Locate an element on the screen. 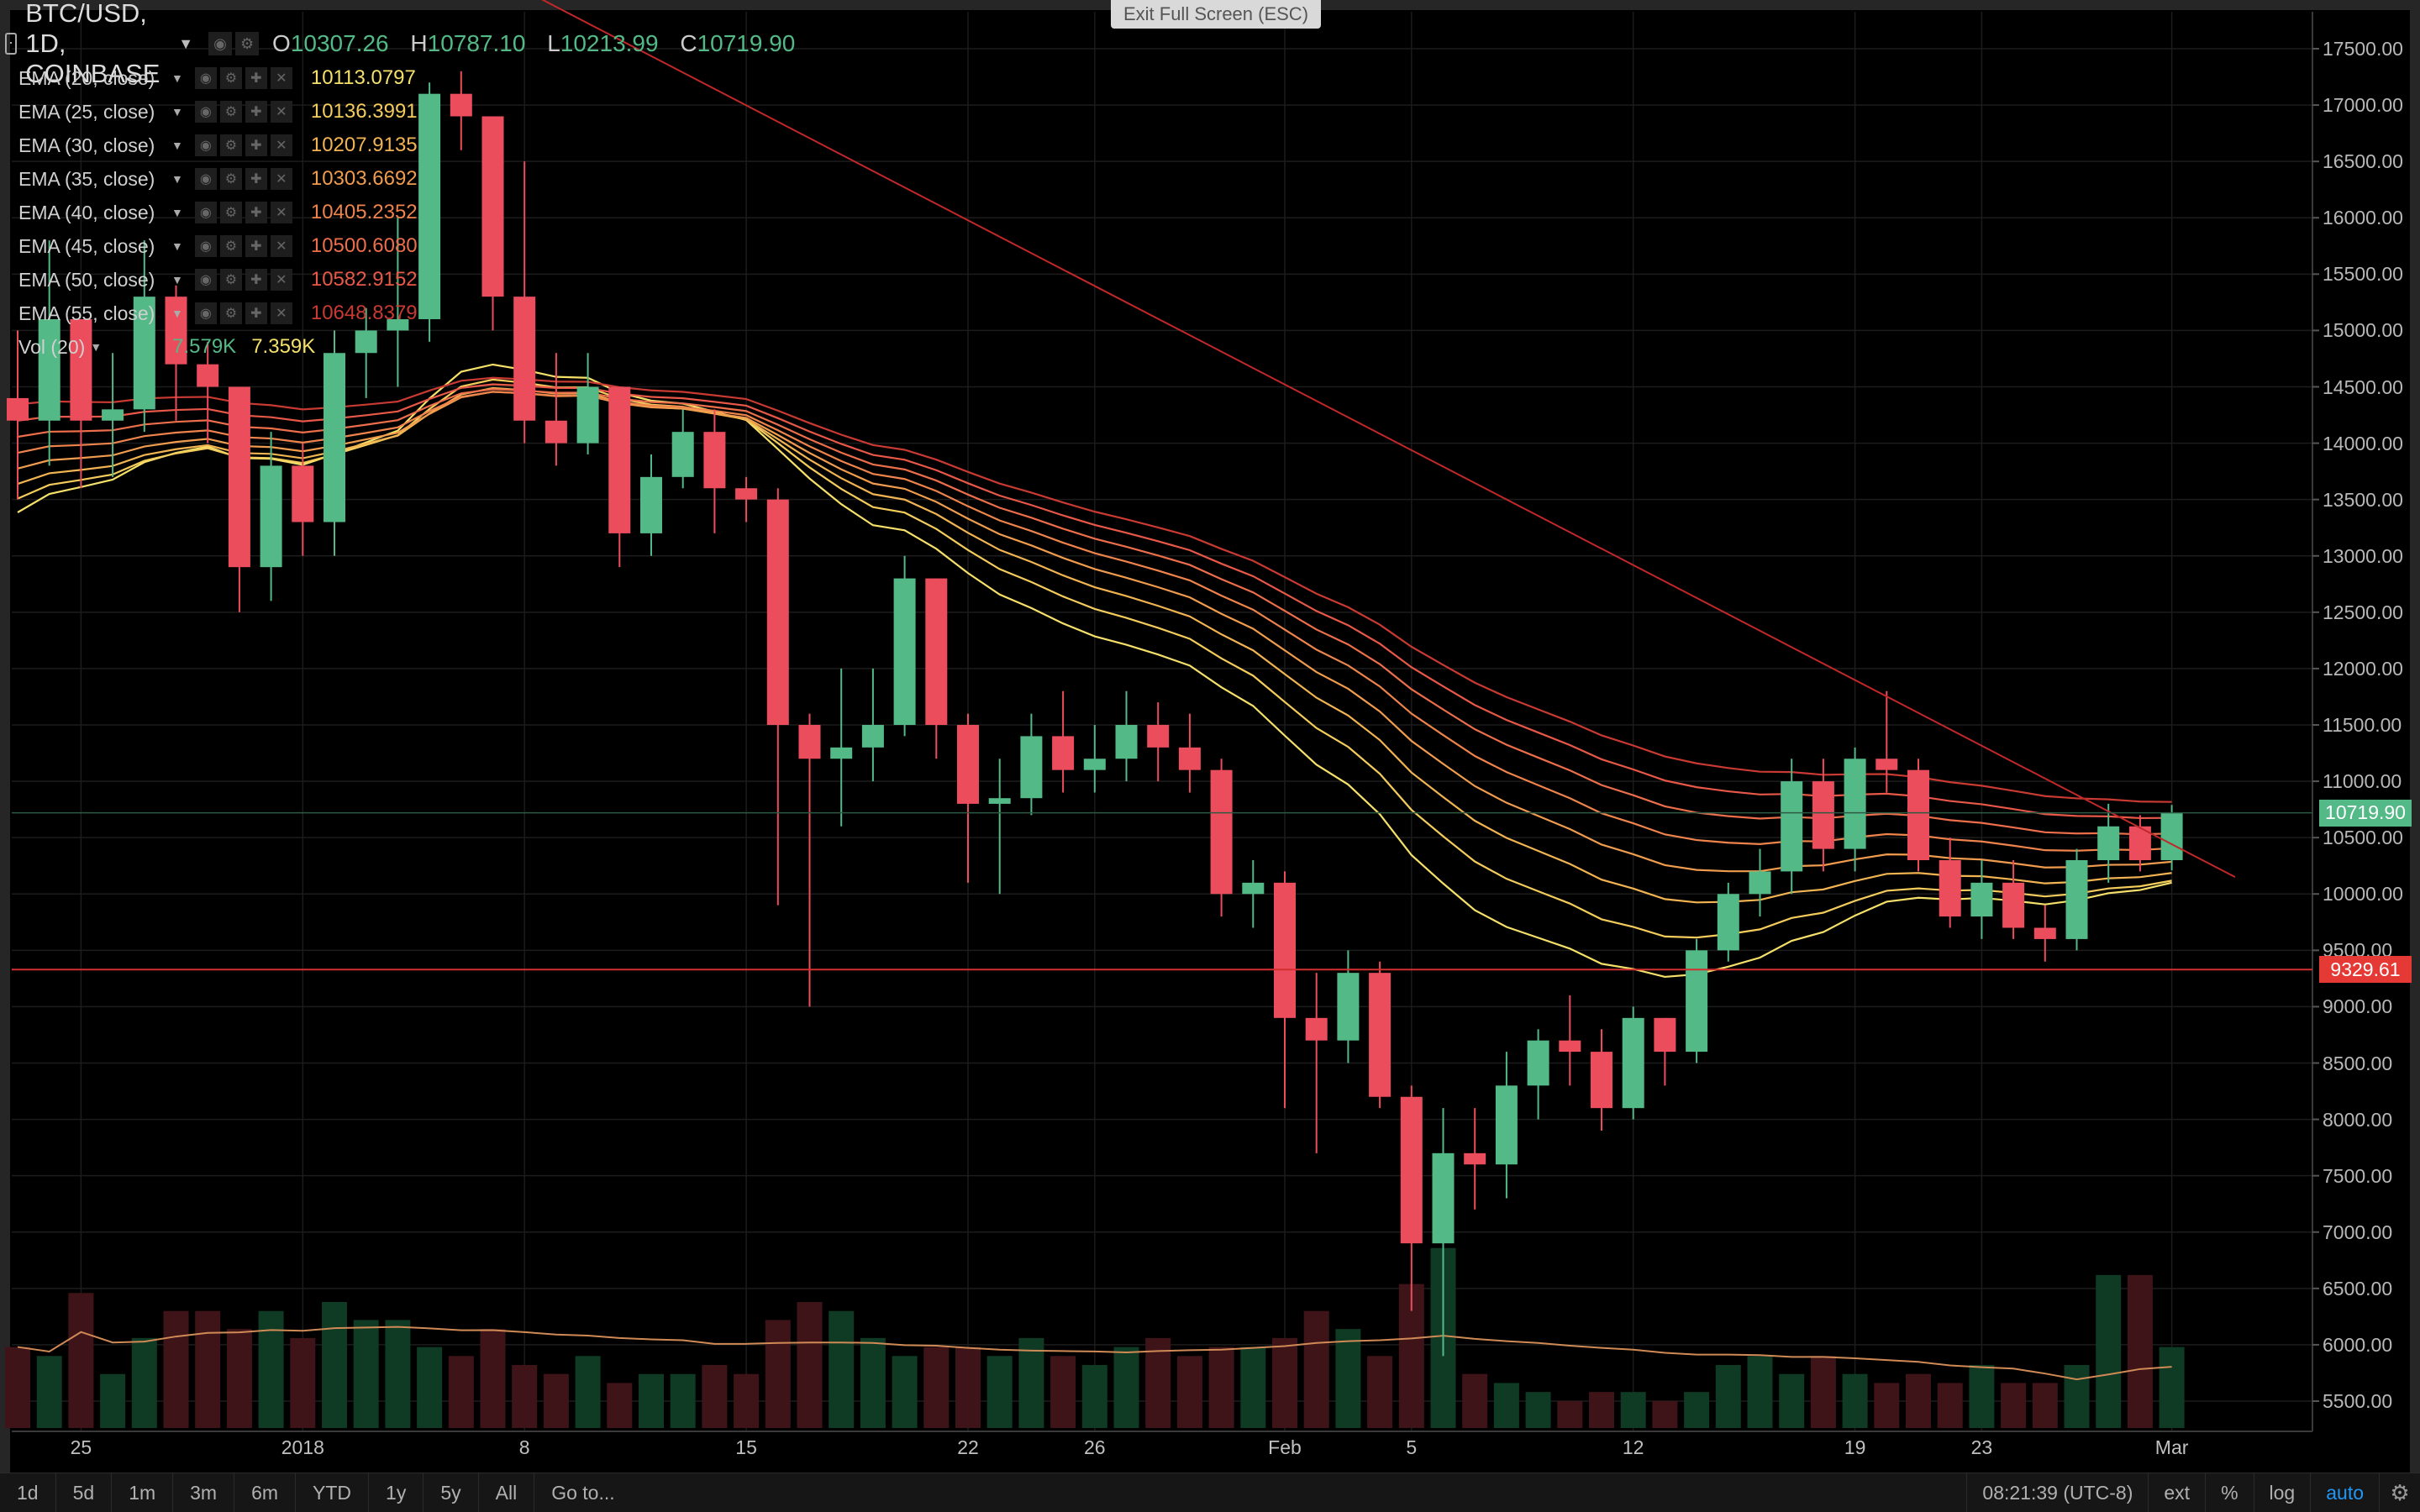  time-tick-label: 15 is located at coordinates (746, 1447).